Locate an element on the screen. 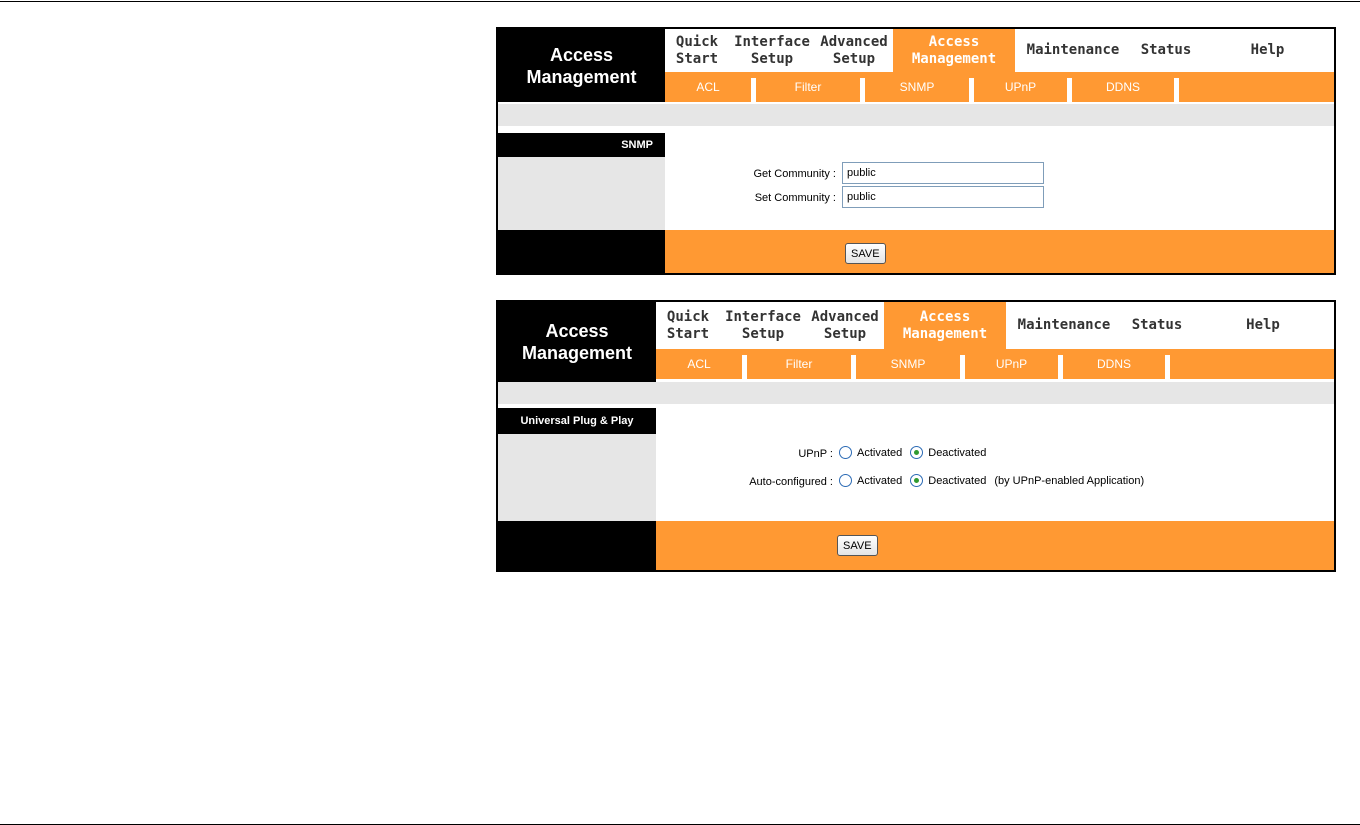  section-title: Universal Plug & Play is located at coordinates (577, 421).